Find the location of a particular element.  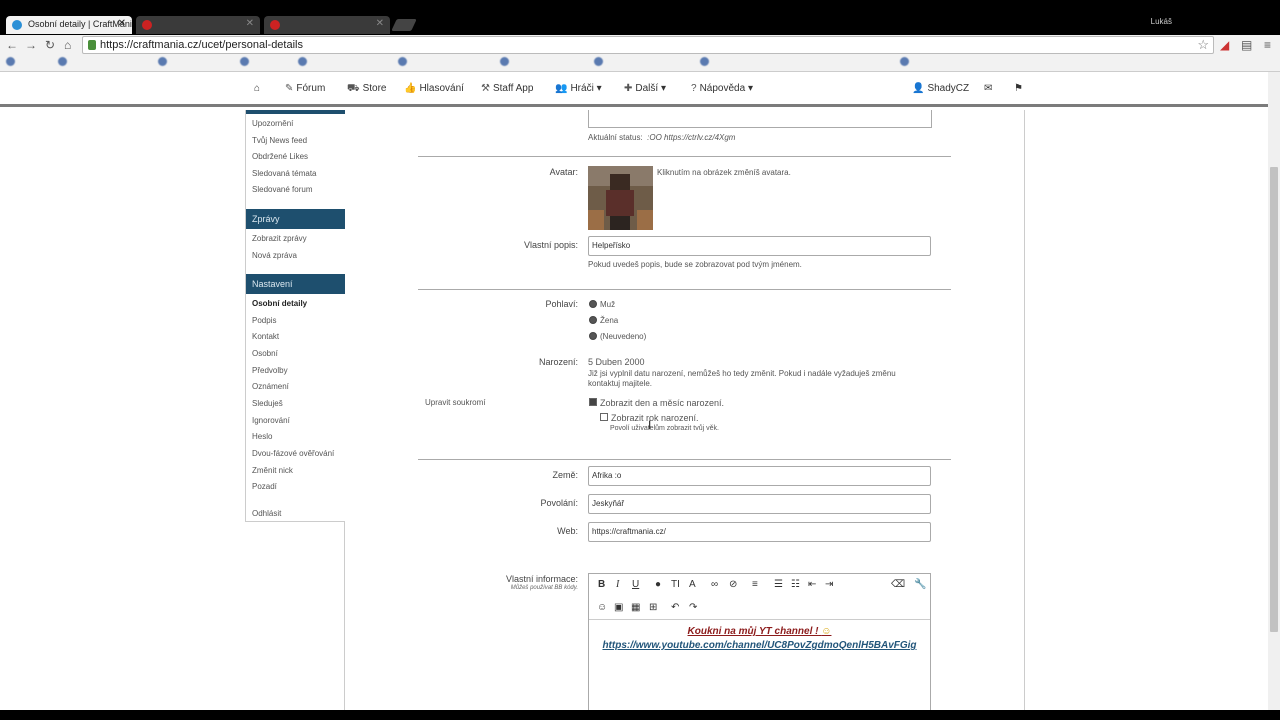

sidebar-item-personal-details: Osobní detaily is located at coordinates (279, 303).